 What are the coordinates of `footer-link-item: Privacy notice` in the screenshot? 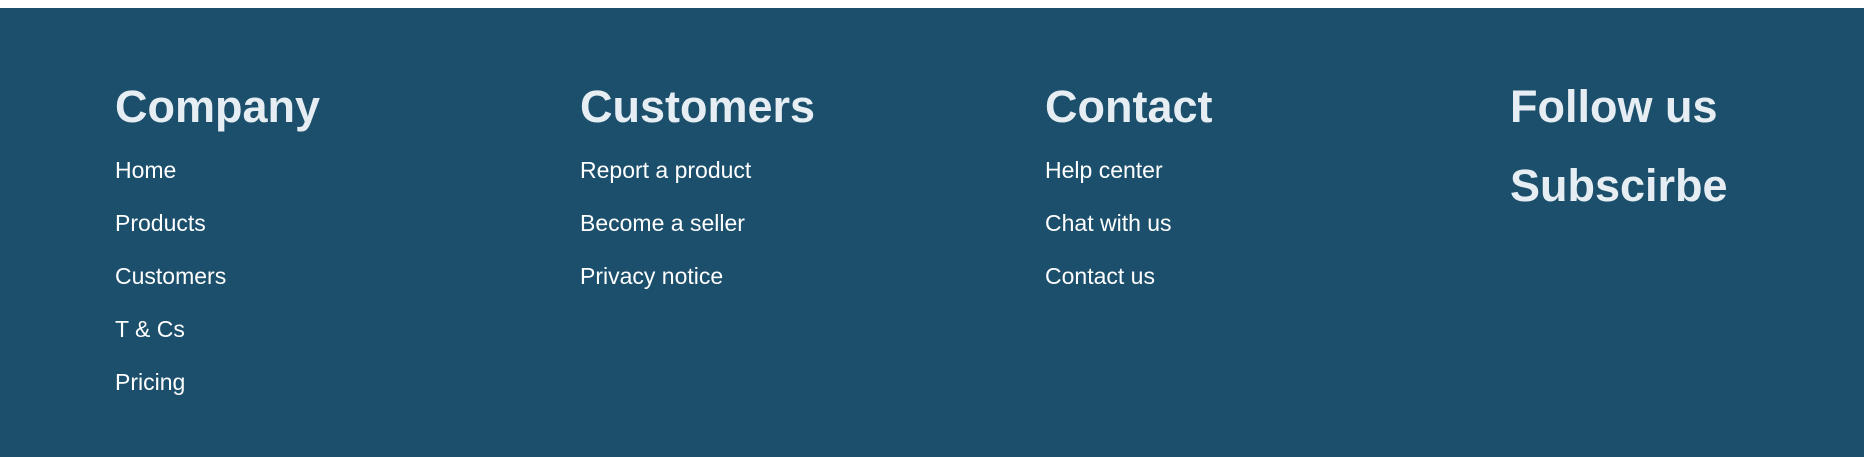 It's located at (697, 276).